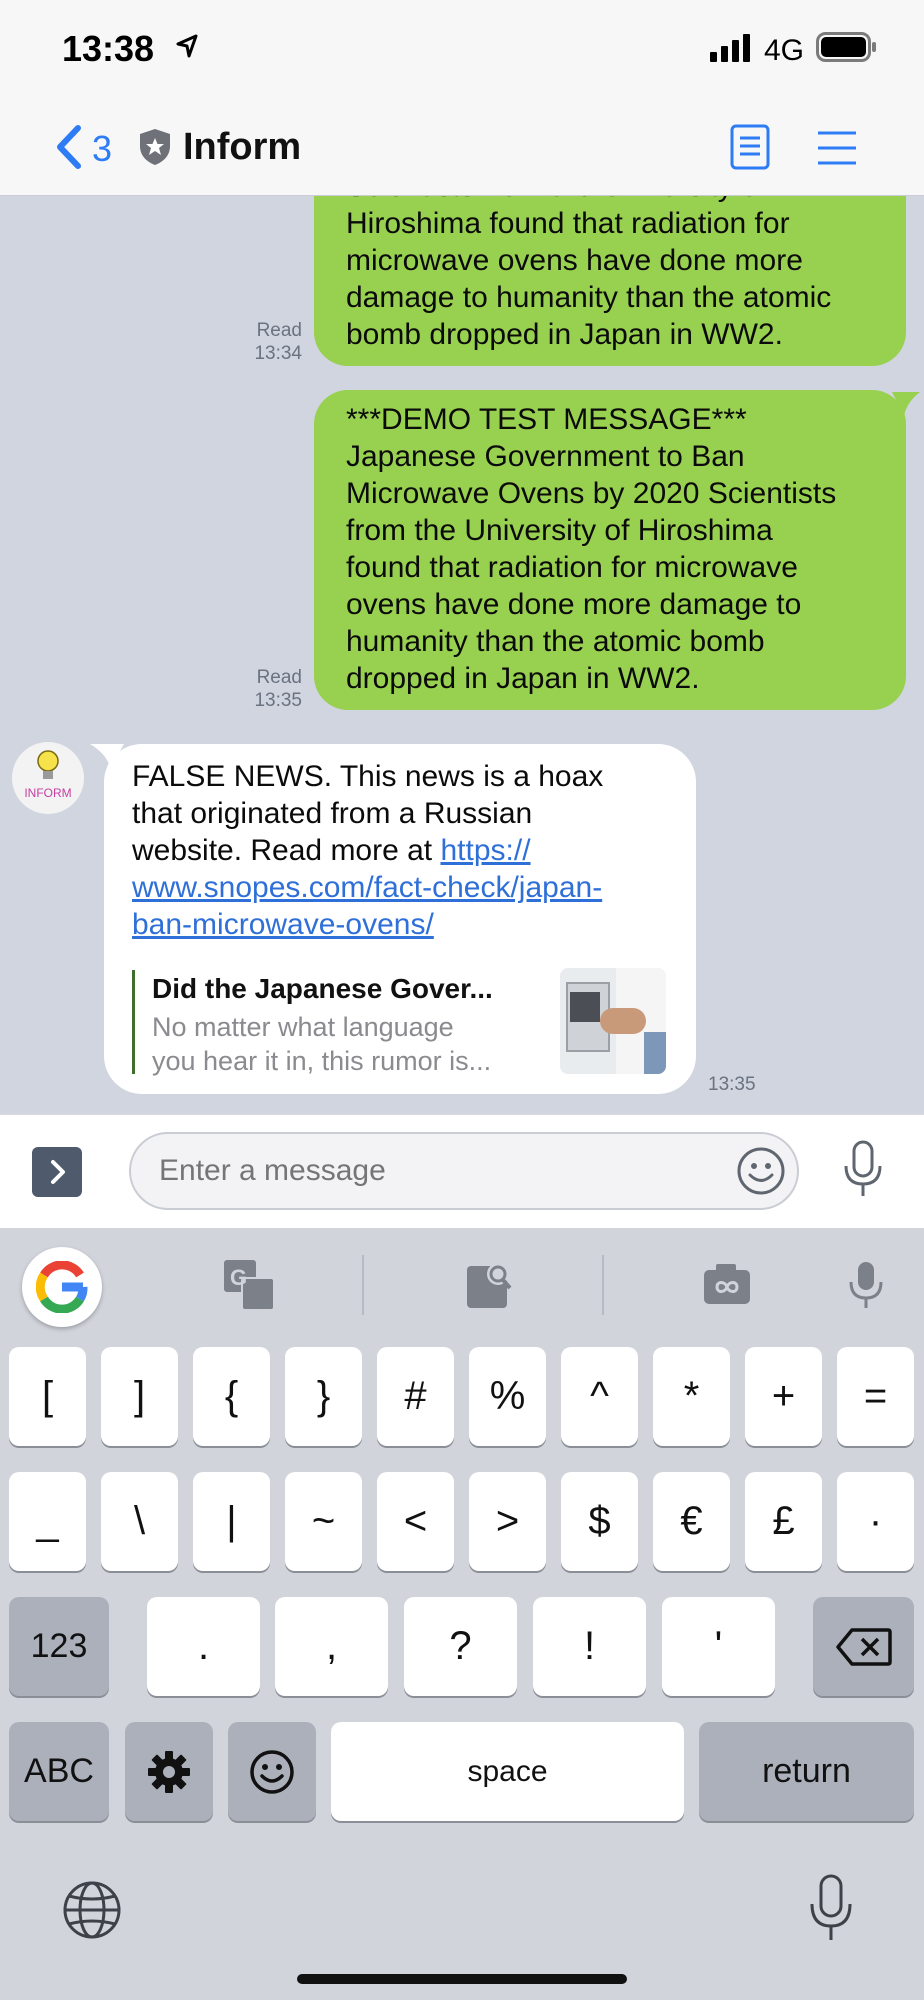 Image resolution: width=924 pixels, height=2000 pixels. Describe the element at coordinates (203, 1646) in the screenshot. I see `key: .` at that location.